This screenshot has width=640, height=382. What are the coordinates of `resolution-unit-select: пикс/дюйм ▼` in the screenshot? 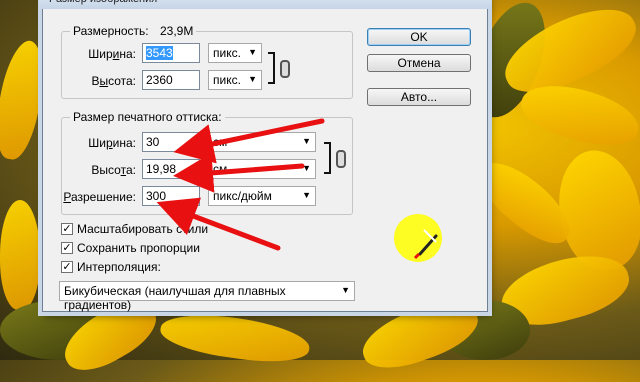 It's located at (262, 196).